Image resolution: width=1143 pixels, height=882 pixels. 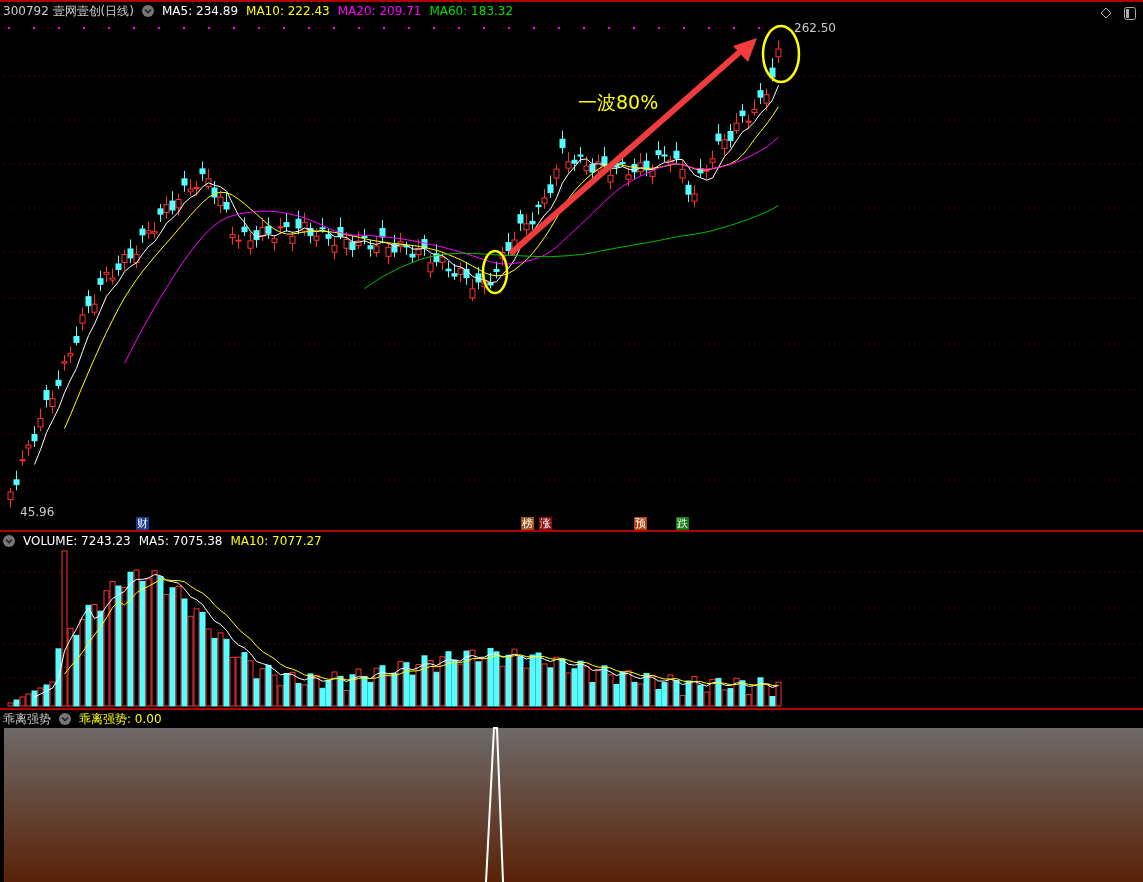 I want to click on panel-icon, so click(x=1130, y=13).